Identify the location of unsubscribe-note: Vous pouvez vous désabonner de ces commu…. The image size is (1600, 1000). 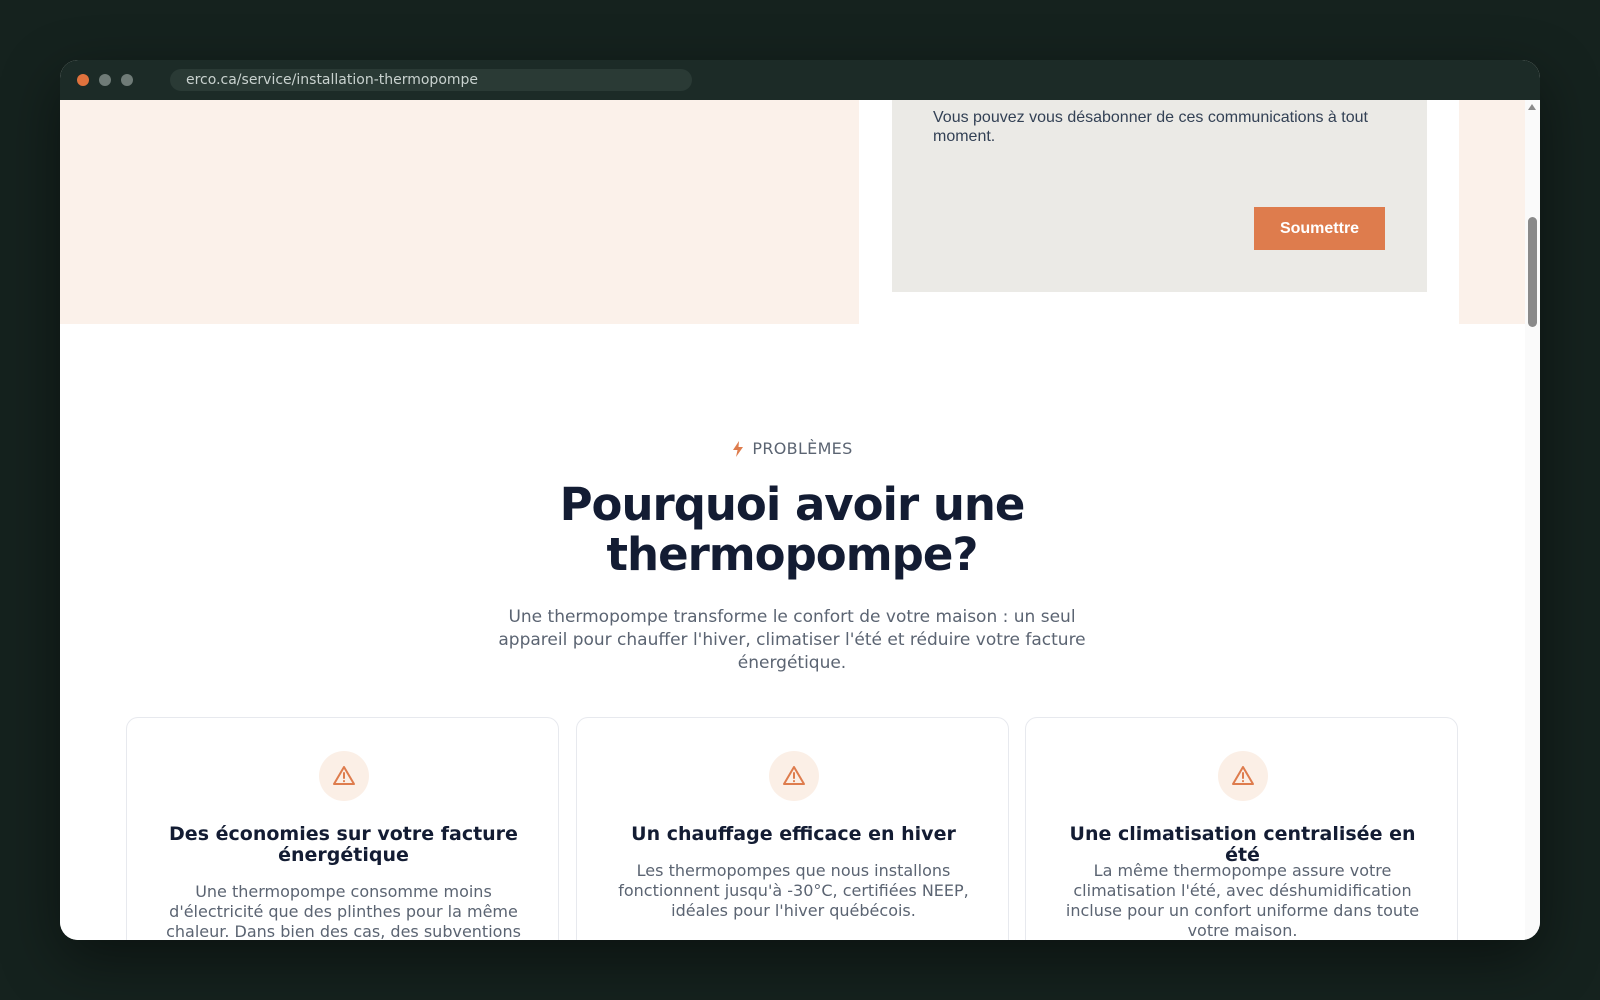
(1150, 127).